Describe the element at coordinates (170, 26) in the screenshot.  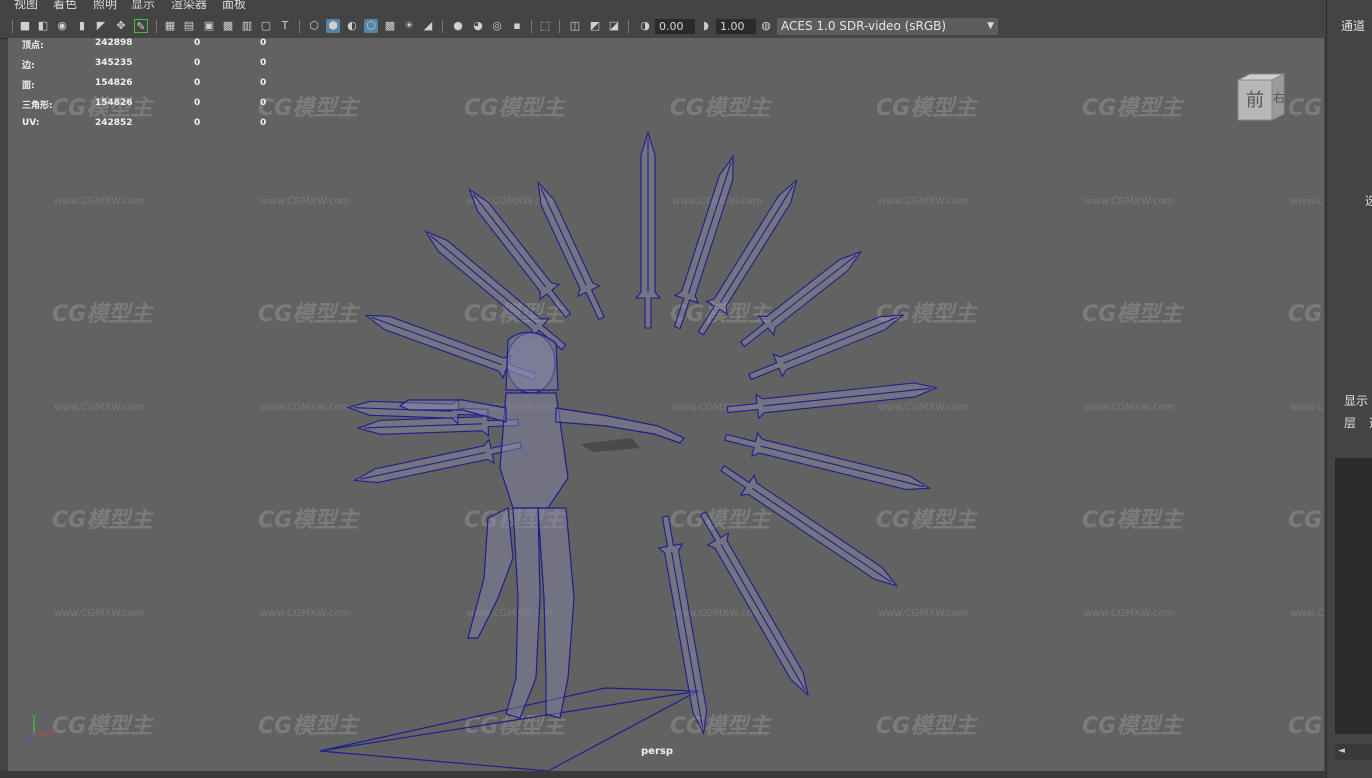
I see `grid-icon: ▦` at that location.